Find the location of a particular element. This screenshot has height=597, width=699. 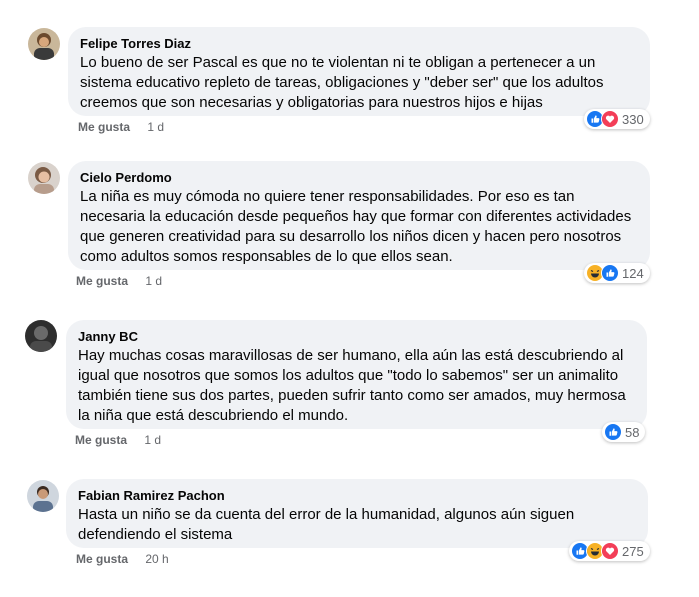

reaction-summary: 124 is located at coordinates (617, 273).